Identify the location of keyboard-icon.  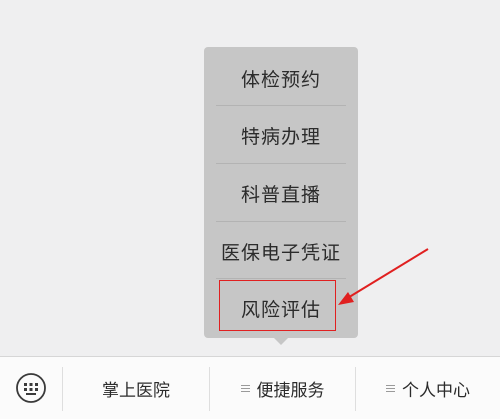
(31, 388).